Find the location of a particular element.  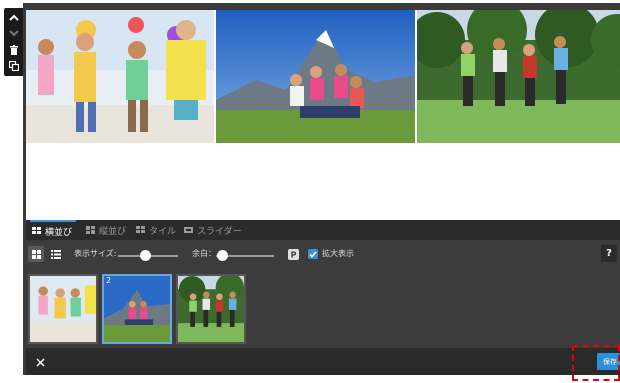

tab-slider: スライダー is located at coordinates (212, 230).